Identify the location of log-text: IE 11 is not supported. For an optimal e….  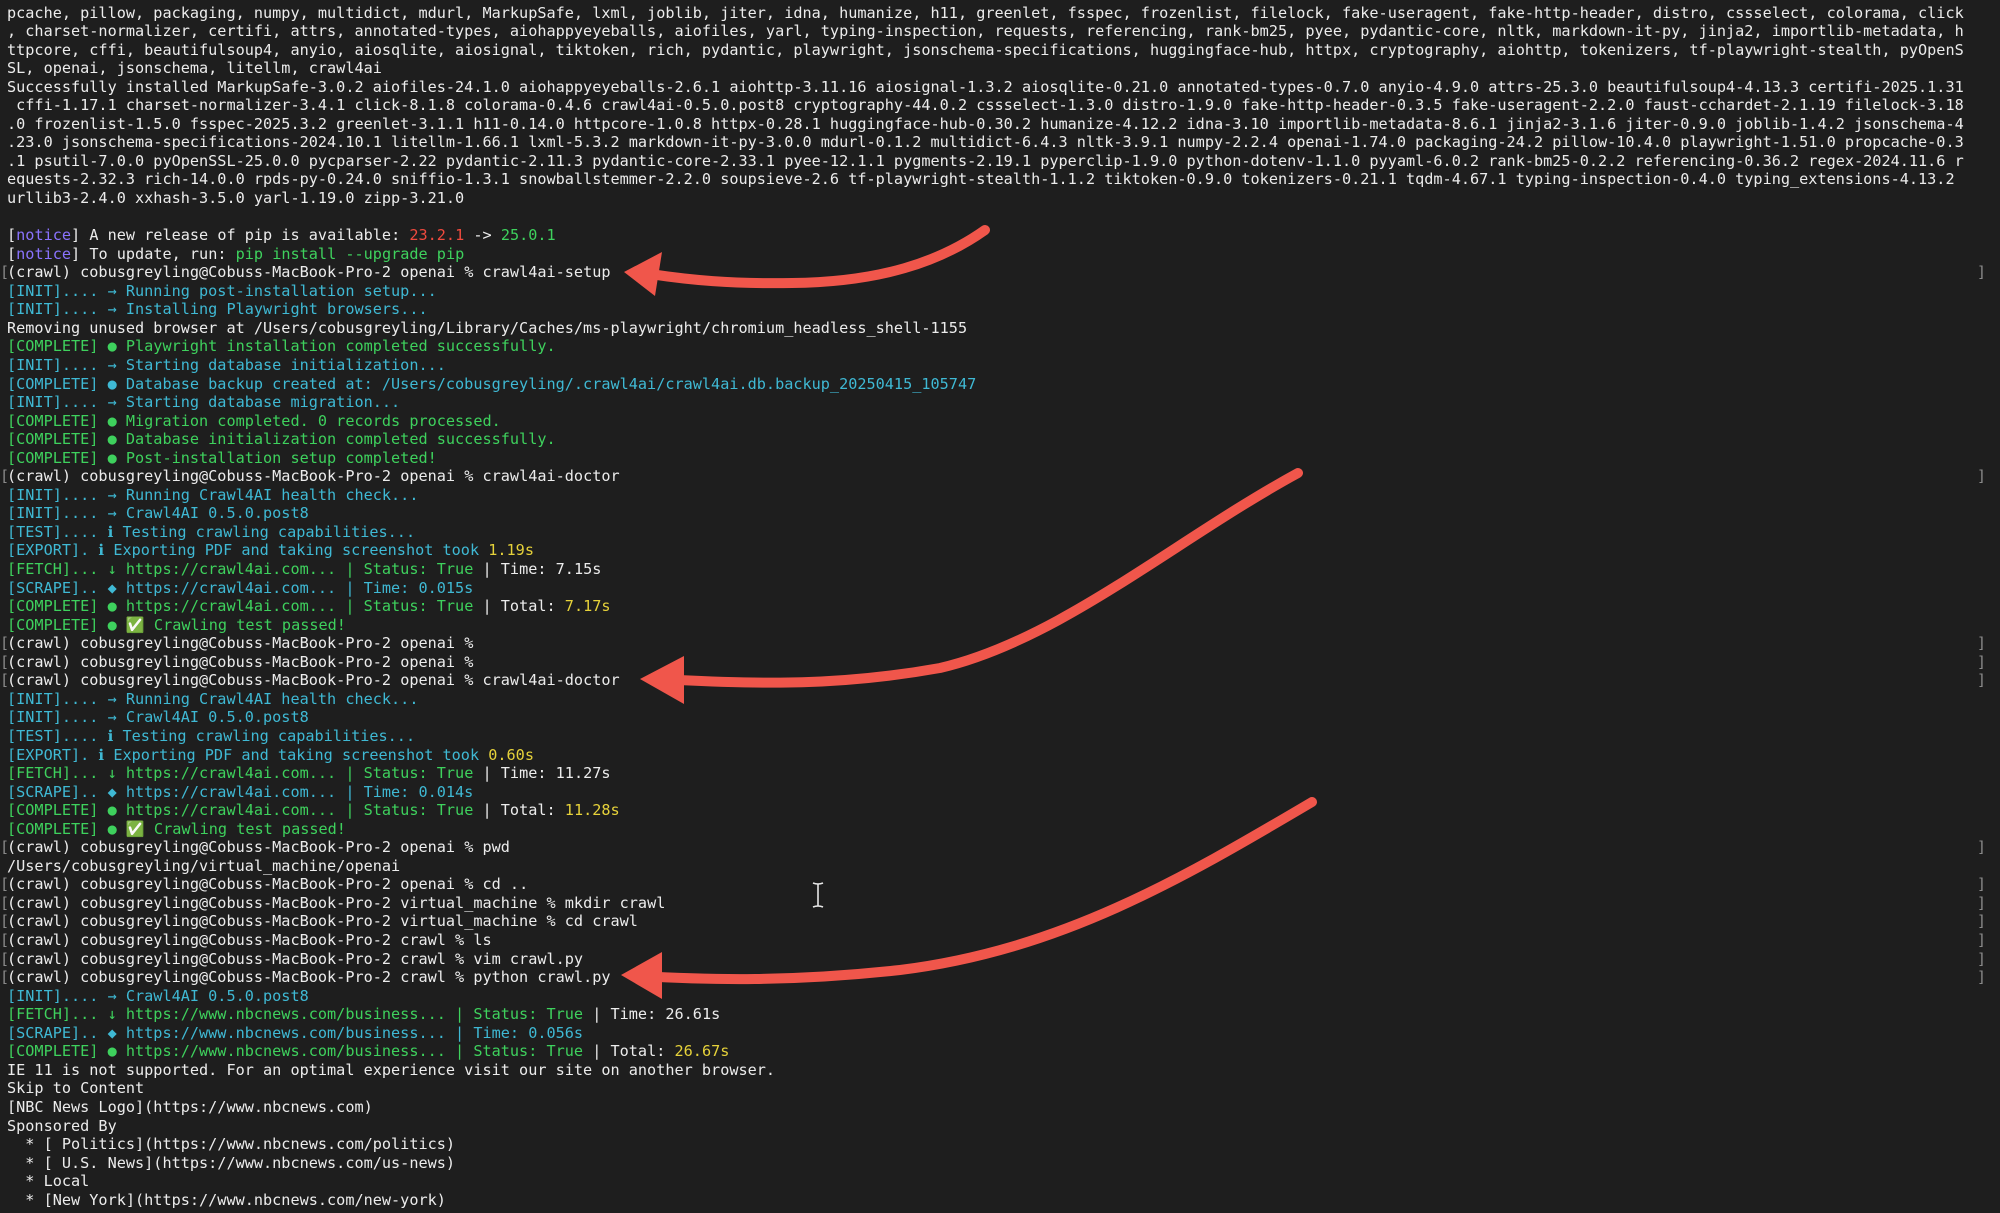
(391, 1069).